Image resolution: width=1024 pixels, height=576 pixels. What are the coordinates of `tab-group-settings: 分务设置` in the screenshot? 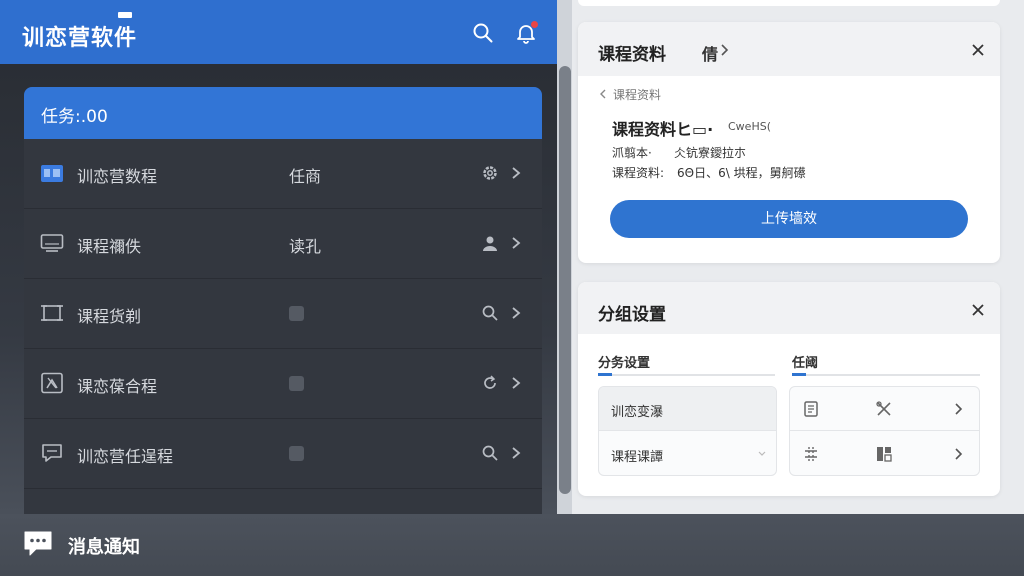 It's located at (624, 361).